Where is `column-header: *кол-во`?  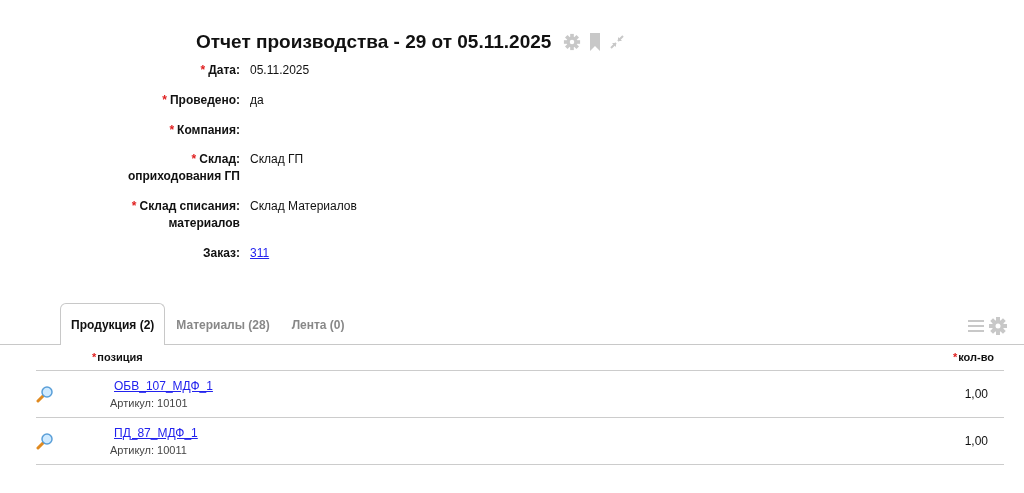 column-header: *кол-во is located at coordinates (973, 358).